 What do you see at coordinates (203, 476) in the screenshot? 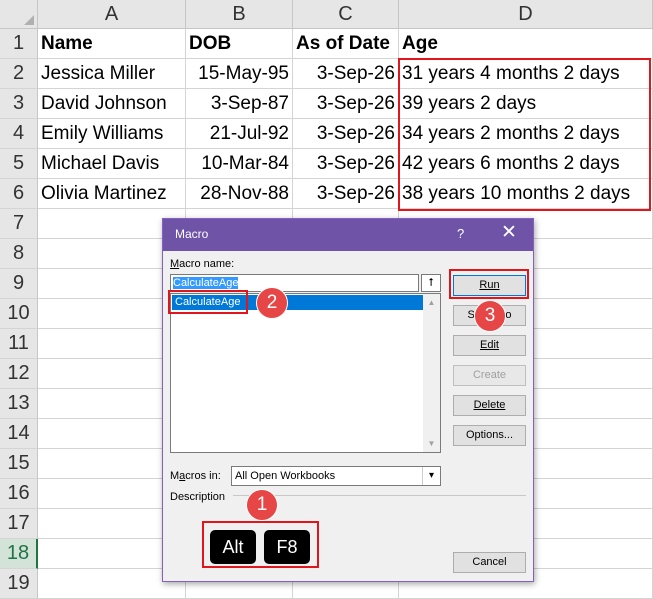
I see `macros-in-label-text: cros in:` at bounding box center [203, 476].